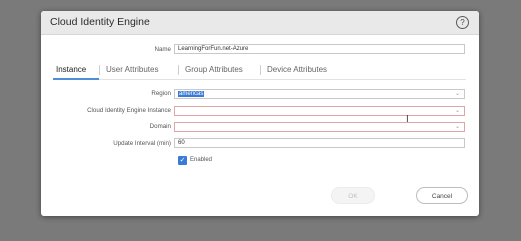 The image size is (521, 241). I want to click on instance-label: Cloud Identity Engine Instance, so click(129, 110).